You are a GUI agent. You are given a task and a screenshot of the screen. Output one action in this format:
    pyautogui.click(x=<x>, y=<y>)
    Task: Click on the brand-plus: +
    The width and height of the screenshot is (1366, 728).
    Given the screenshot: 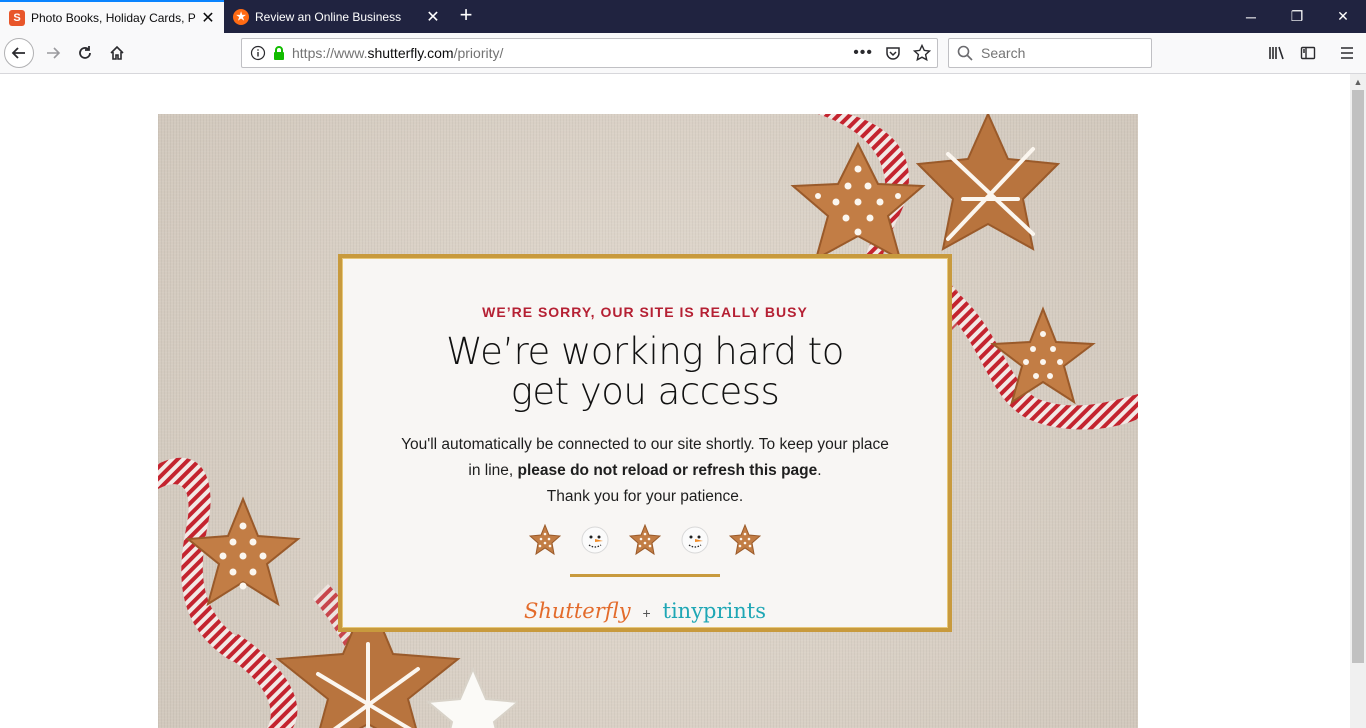 What is the action you would take?
    pyautogui.click(x=646, y=613)
    